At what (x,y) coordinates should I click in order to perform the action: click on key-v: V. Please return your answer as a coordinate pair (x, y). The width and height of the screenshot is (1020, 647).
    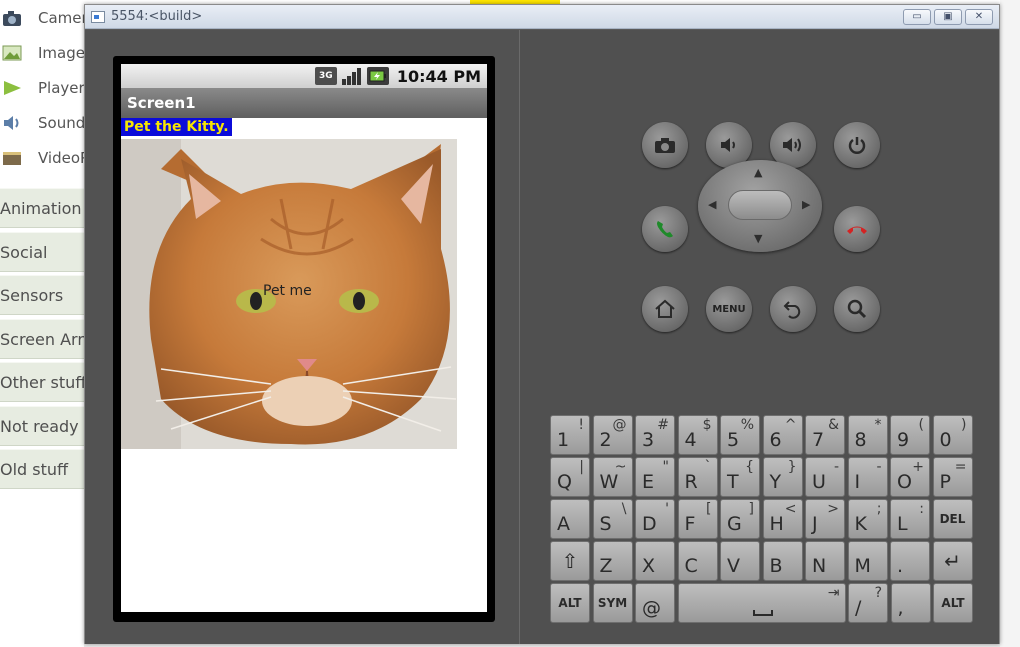
    Looking at the image, I should click on (740, 561).